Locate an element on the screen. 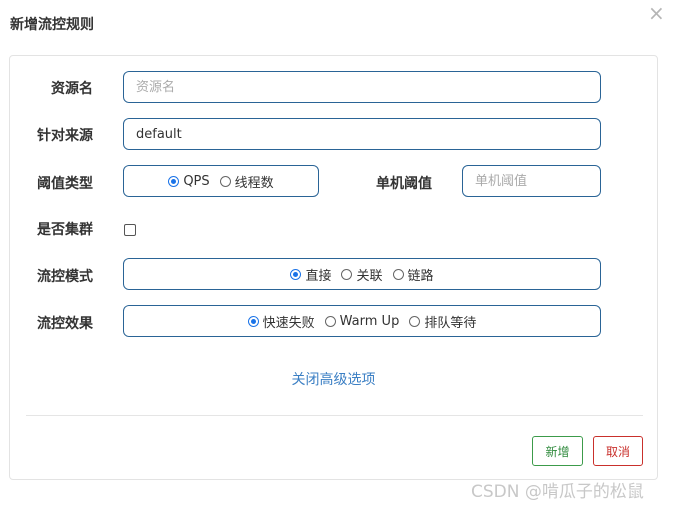 Image resolution: width=677 pixels, height=507 pixels. radio-option-fast-fail: 快速失败 is located at coordinates (281, 321).